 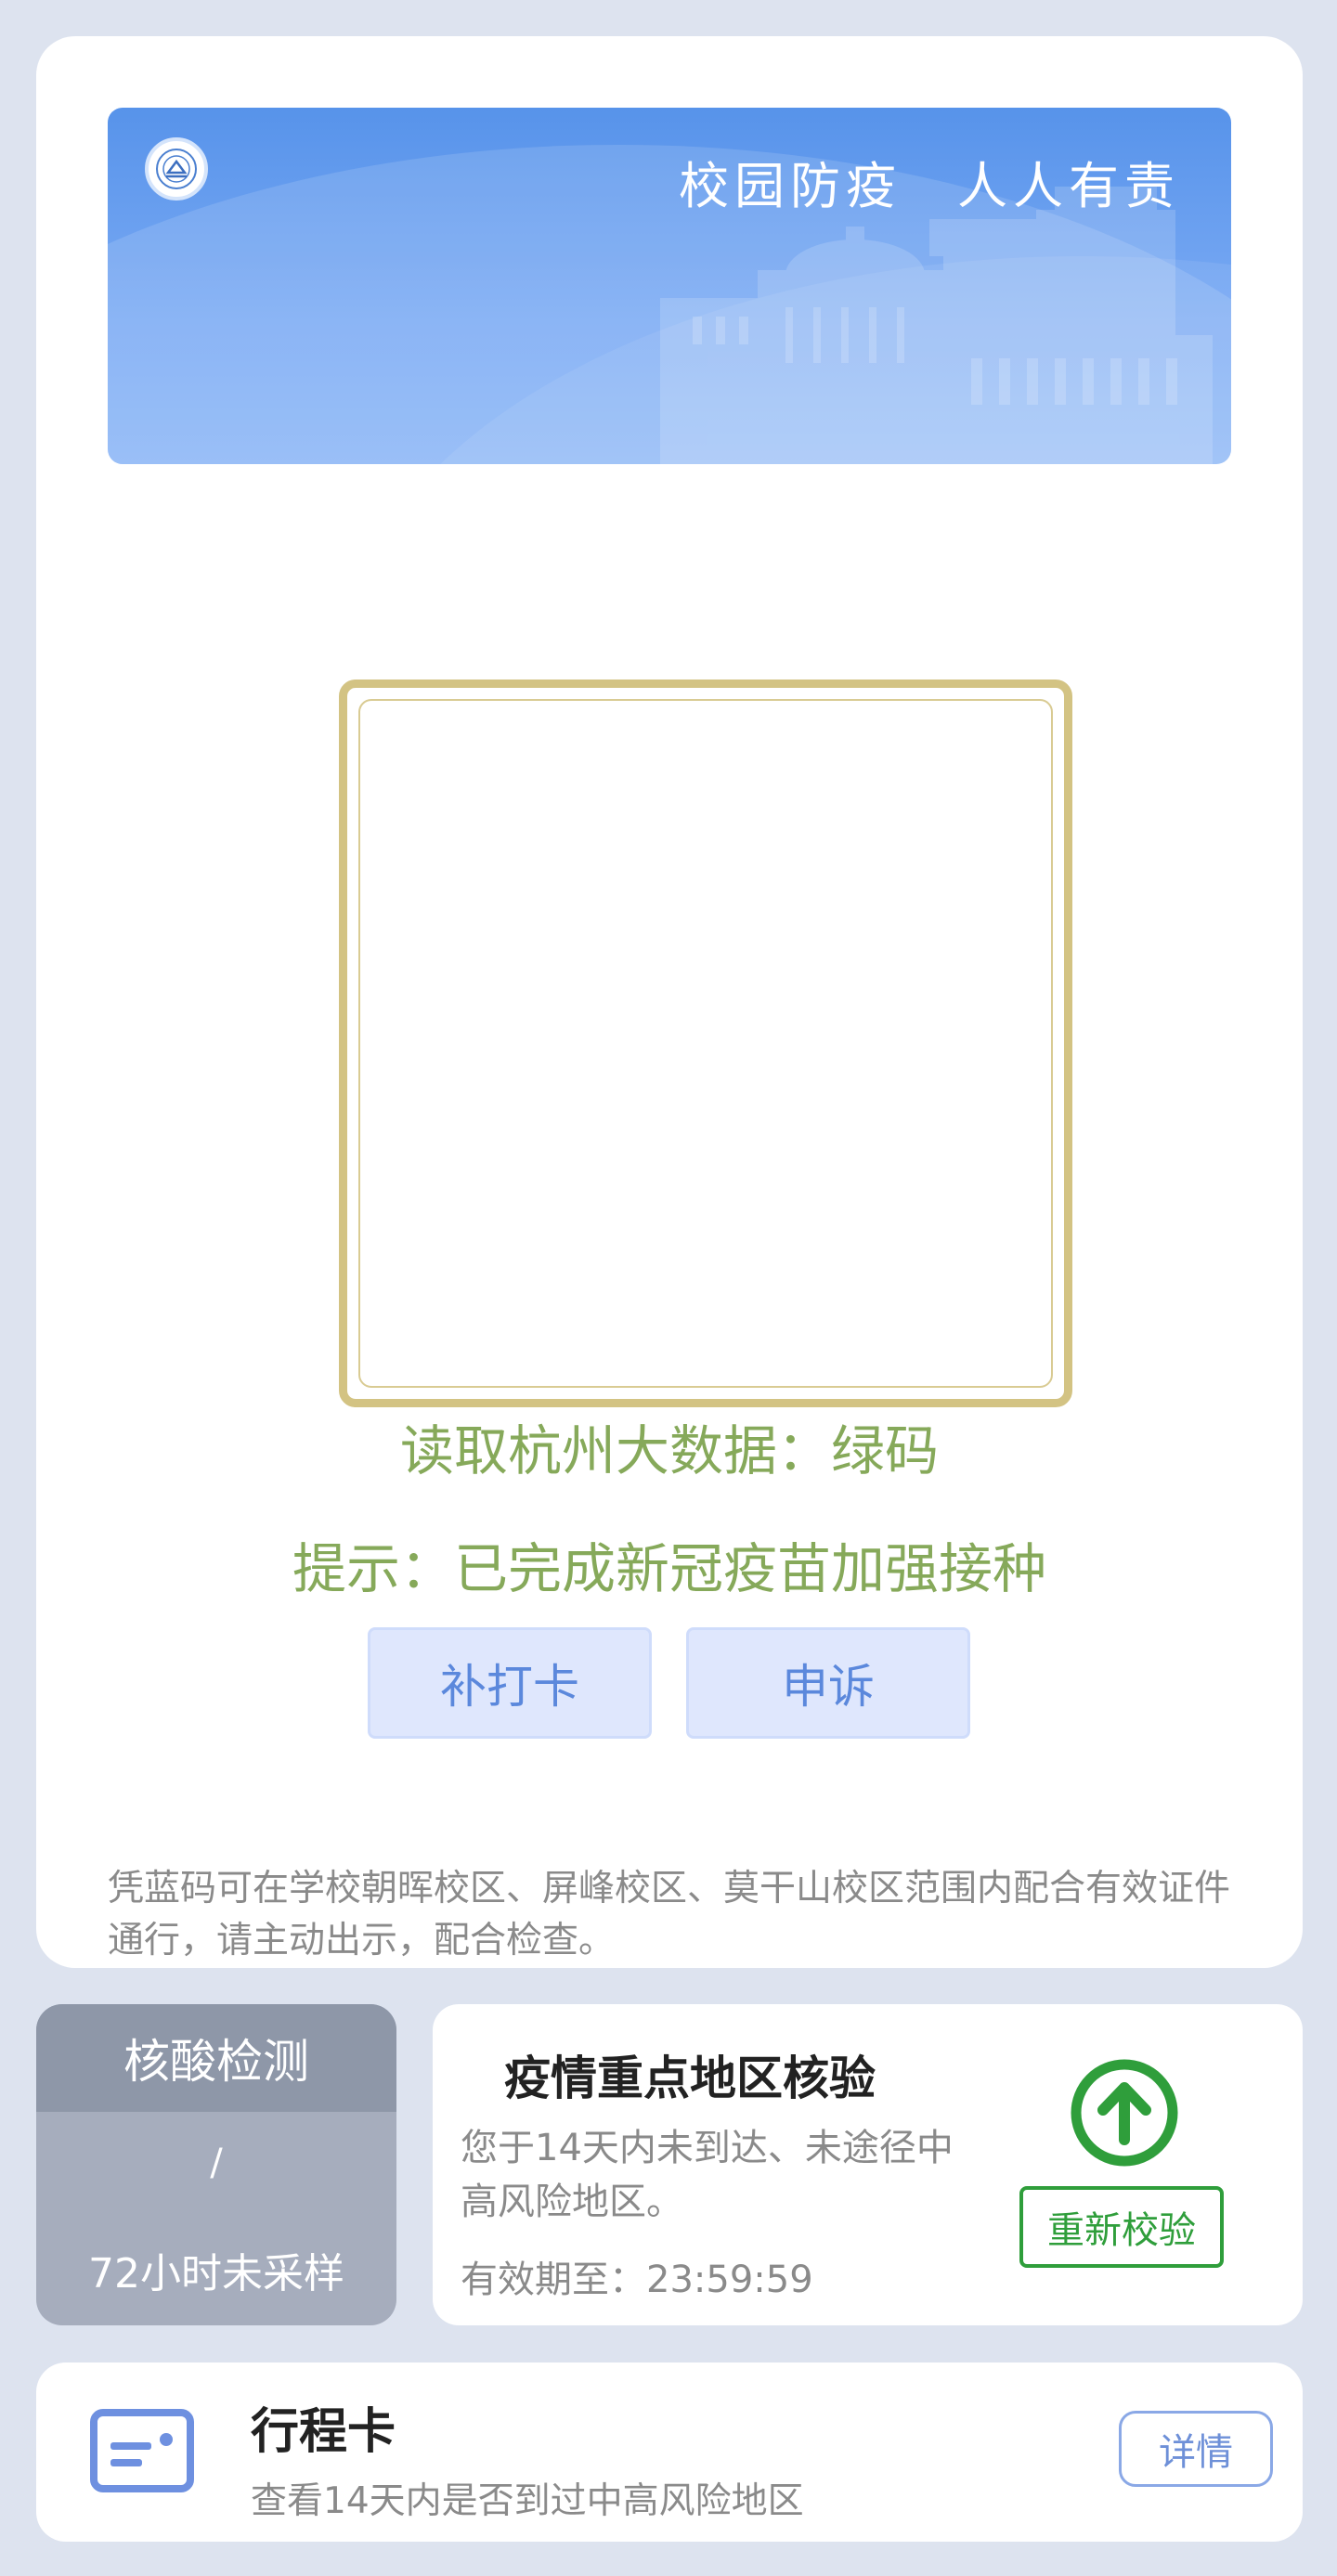 I want to click on trip-card-subtitle: 查看14天内是否到过中高风险地区, so click(x=527, y=2501).